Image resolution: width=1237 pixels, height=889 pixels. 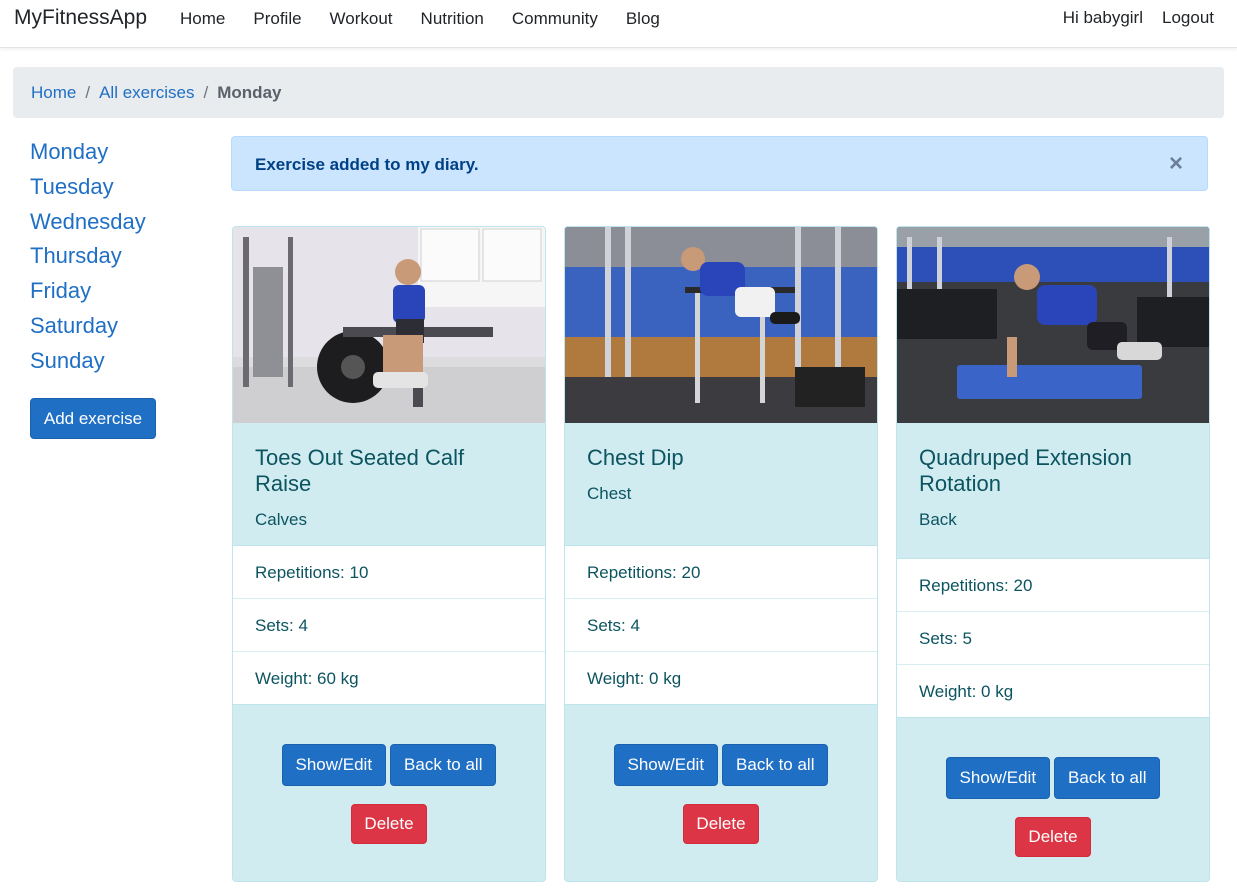 What do you see at coordinates (555, 19) in the screenshot?
I see `nav-community: Community` at bounding box center [555, 19].